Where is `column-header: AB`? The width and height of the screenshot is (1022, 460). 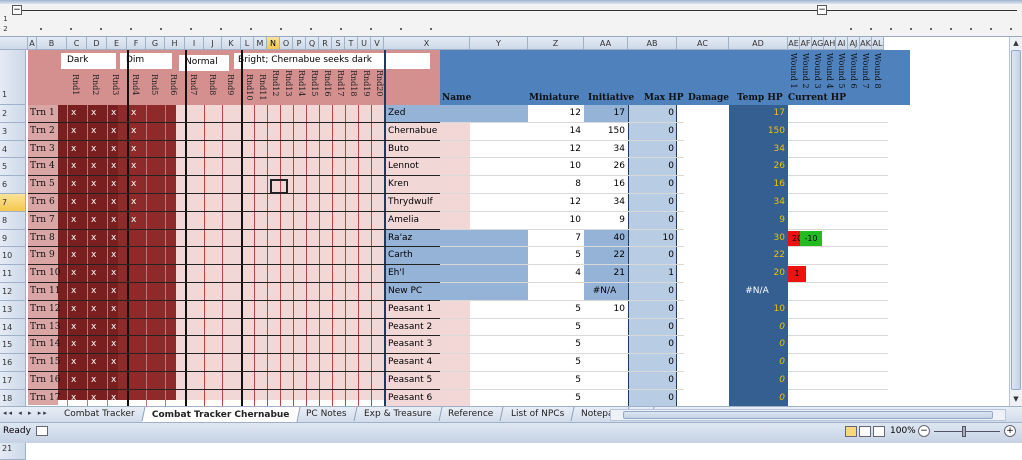 column-header: AB is located at coordinates (652, 43).